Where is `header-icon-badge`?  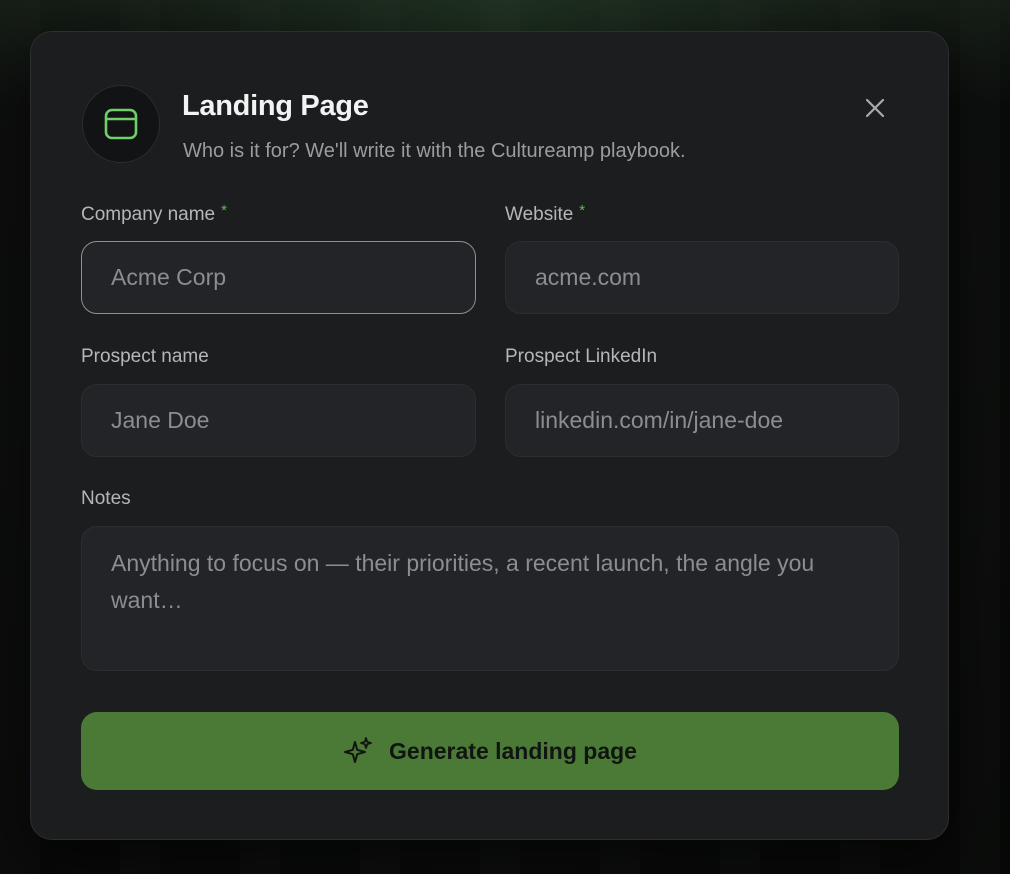
header-icon-badge is located at coordinates (121, 124).